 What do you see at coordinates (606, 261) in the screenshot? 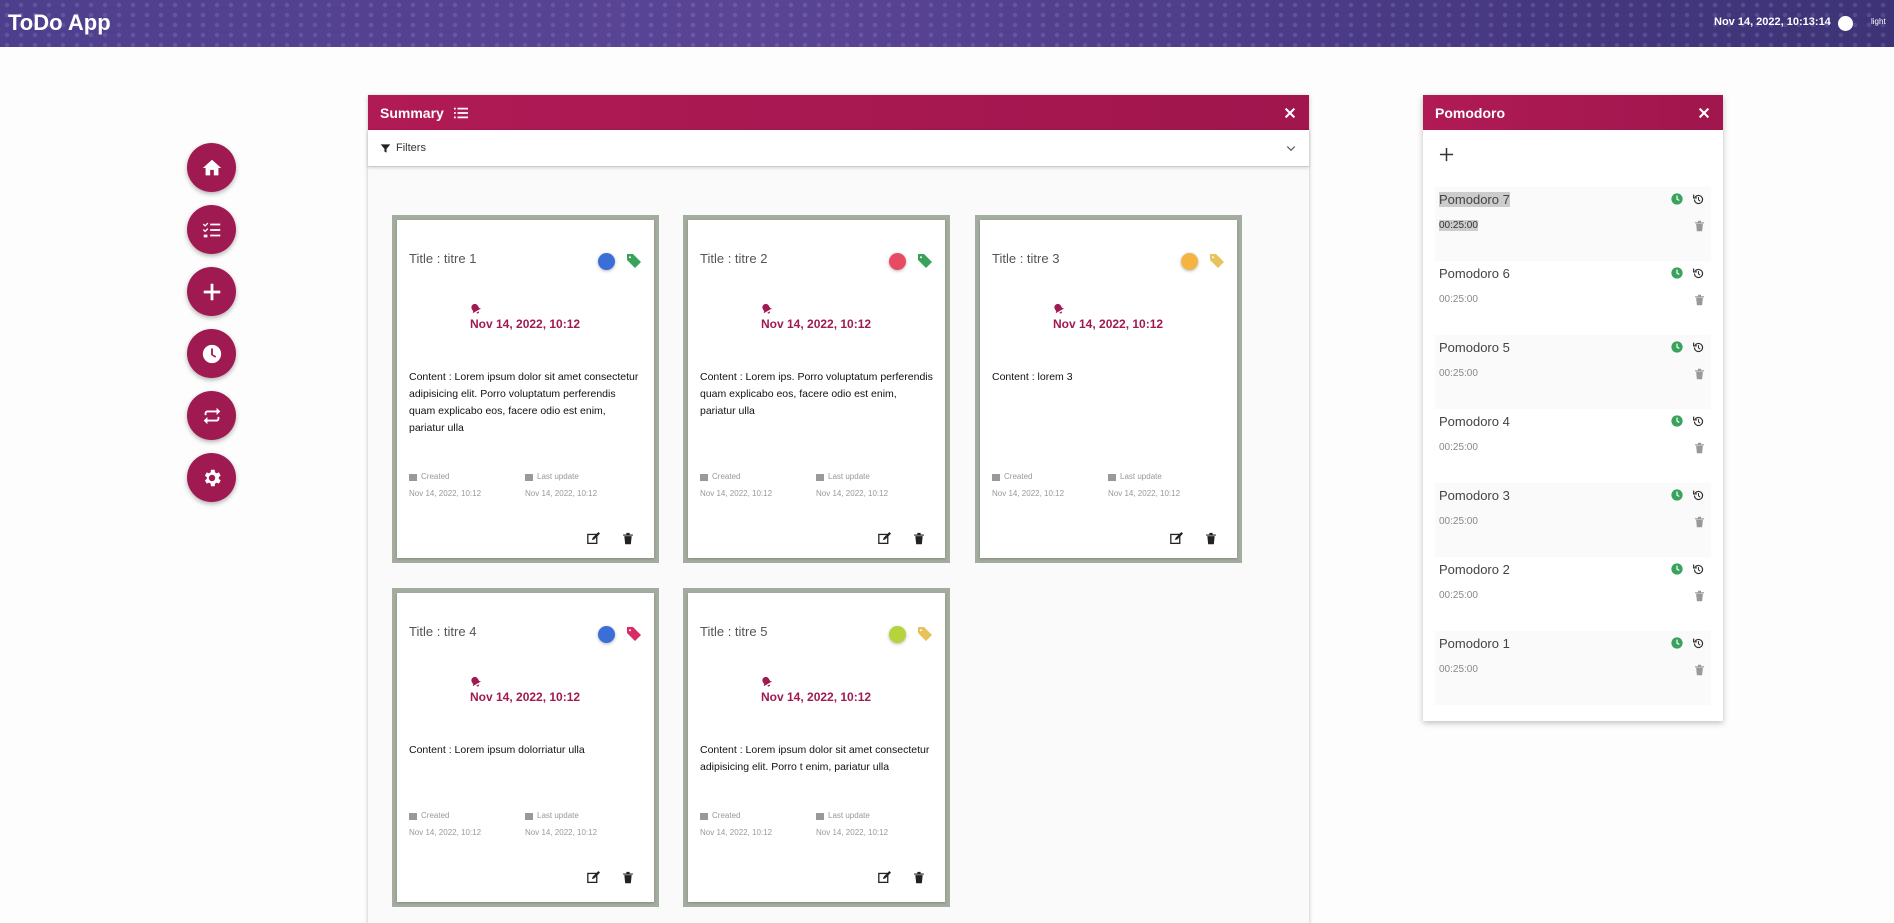
I see `priority-dot` at bounding box center [606, 261].